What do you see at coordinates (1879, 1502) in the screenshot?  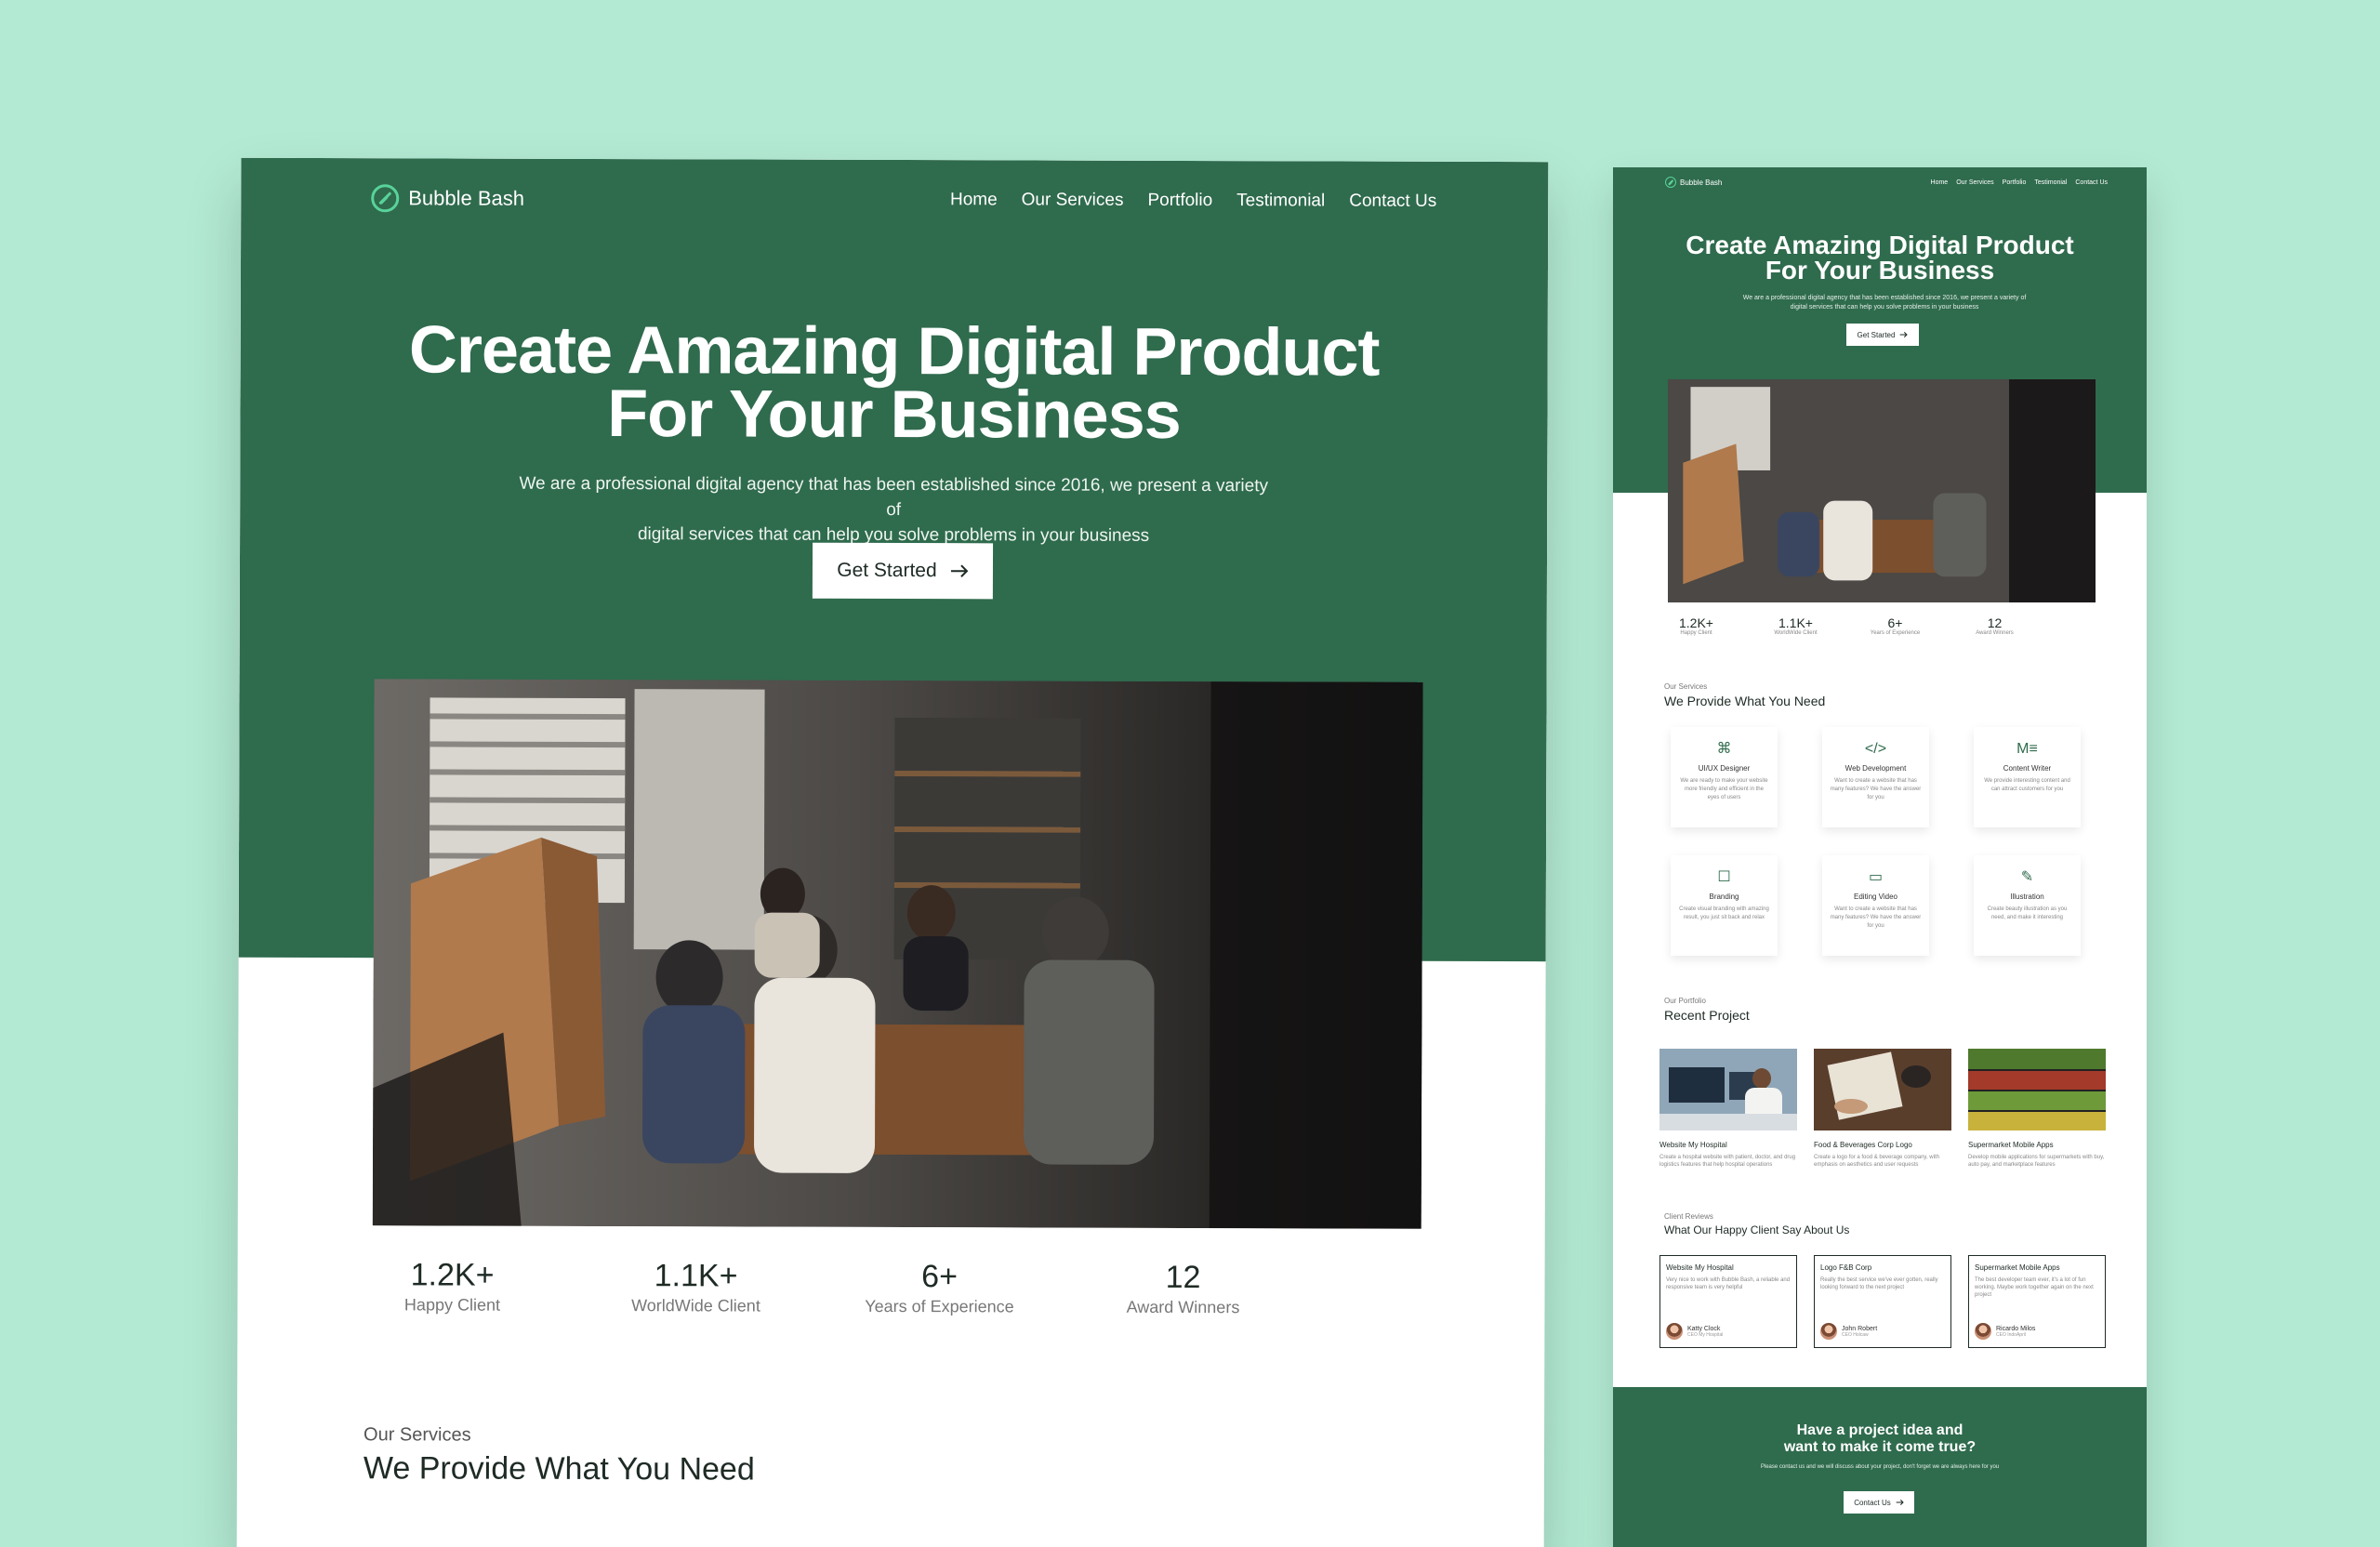 I see `contact-us-button: Contact Us` at bounding box center [1879, 1502].